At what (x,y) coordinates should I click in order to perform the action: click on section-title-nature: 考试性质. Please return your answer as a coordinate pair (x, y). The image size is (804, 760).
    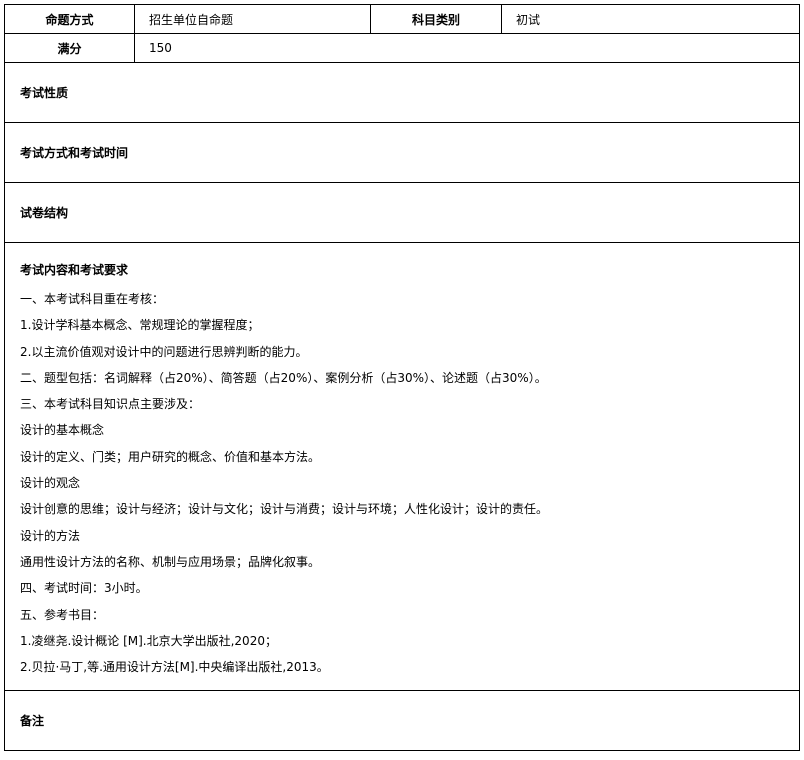
    Looking at the image, I should click on (44, 93).